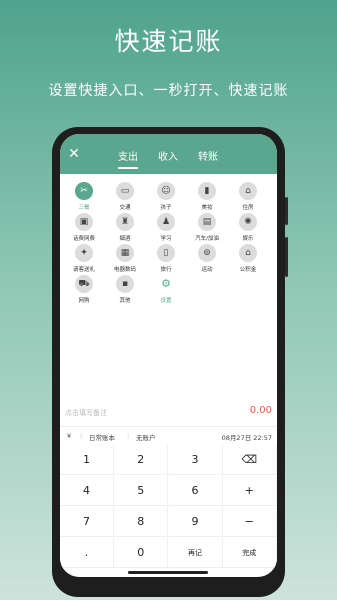  What do you see at coordinates (141, 522) in the screenshot?
I see `key-8: 8` at bounding box center [141, 522].